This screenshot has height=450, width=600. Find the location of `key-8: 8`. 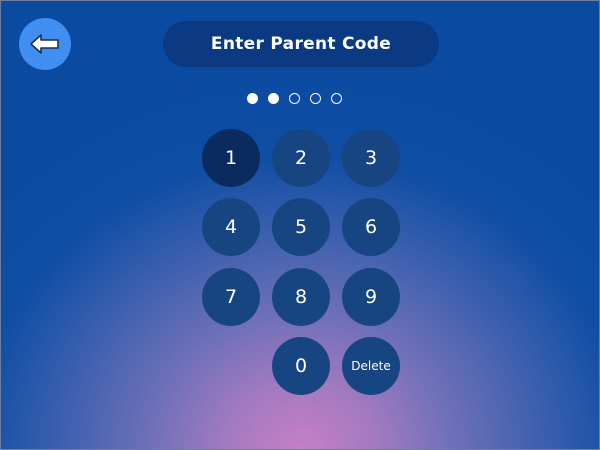

key-8: 8 is located at coordinates (301, 297).